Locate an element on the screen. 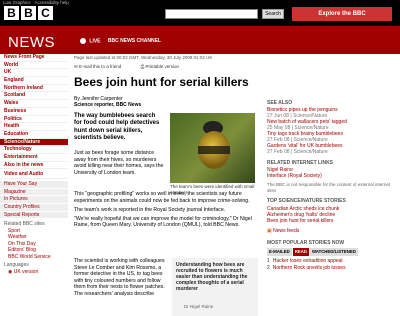  language-label: UK version is located at coordinates (26, 271).